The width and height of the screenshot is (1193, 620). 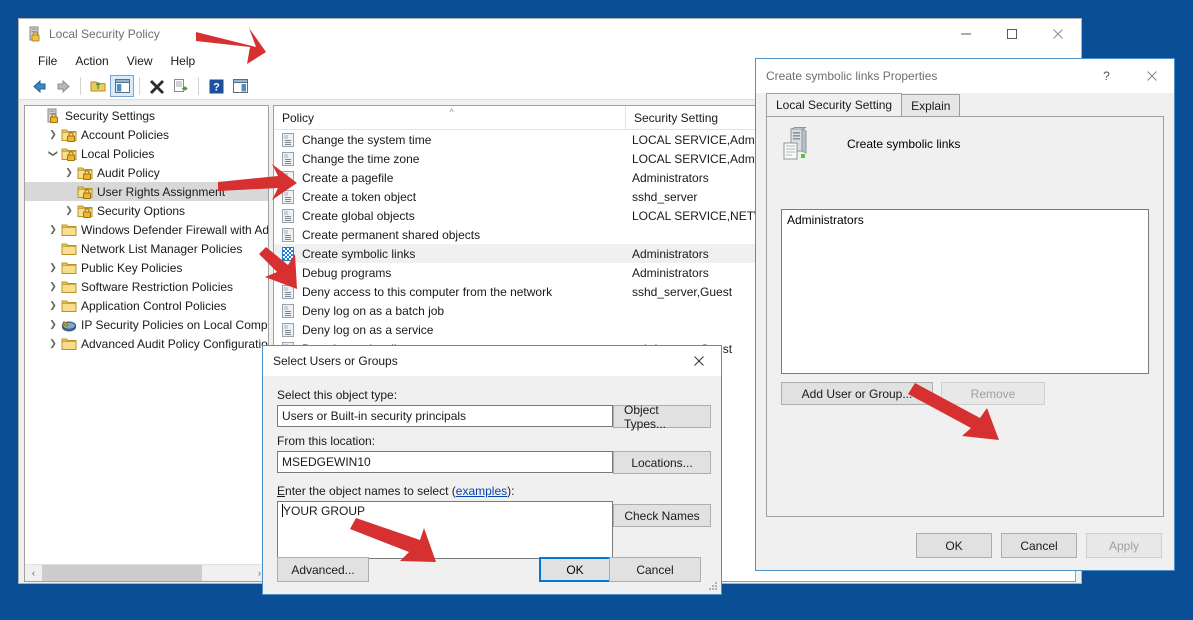 What do you see at coordinates (140, 61) in the screenshot?
I see `menu-item-view: View` at bounding box center [140, 61].